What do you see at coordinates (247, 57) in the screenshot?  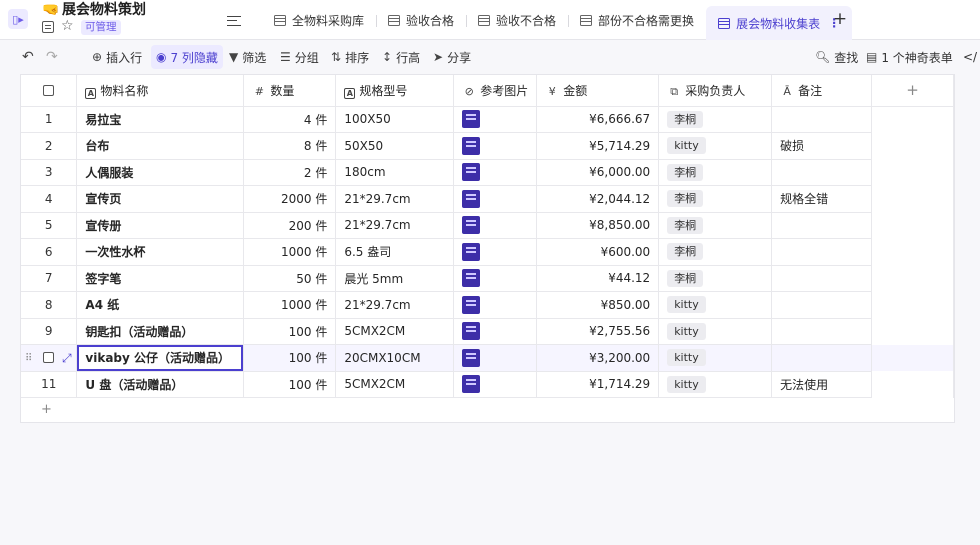 I see `filter-button: ▼ 筛选` at bounding box center [247, 57].